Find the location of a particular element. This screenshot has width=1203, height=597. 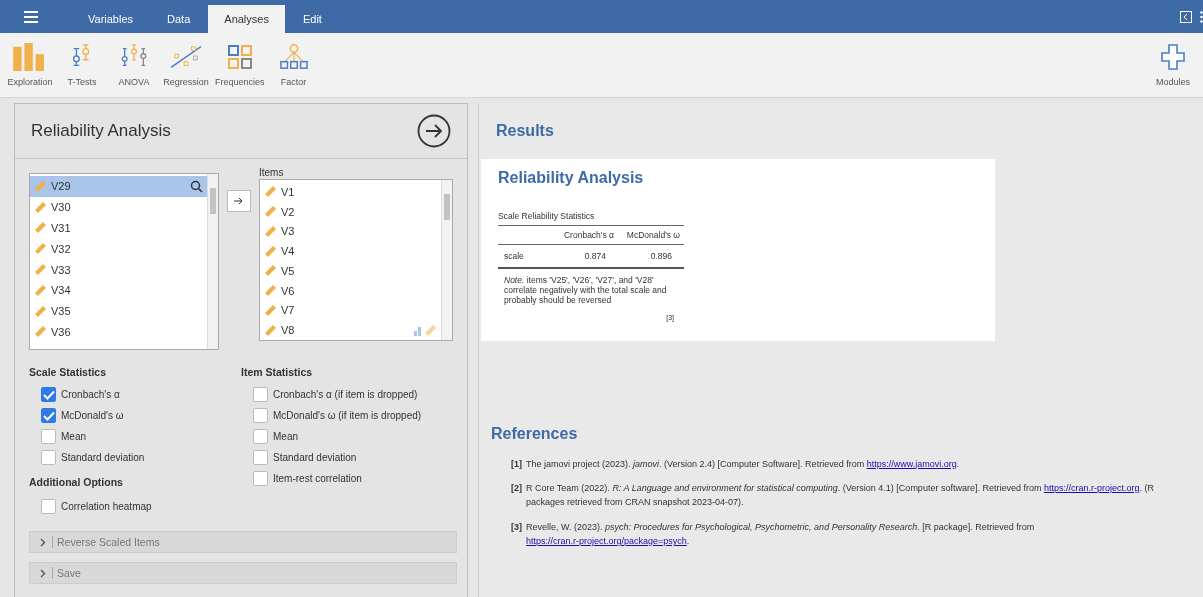

table-cell-text: 0.896 is located at coordinates (661, 256).